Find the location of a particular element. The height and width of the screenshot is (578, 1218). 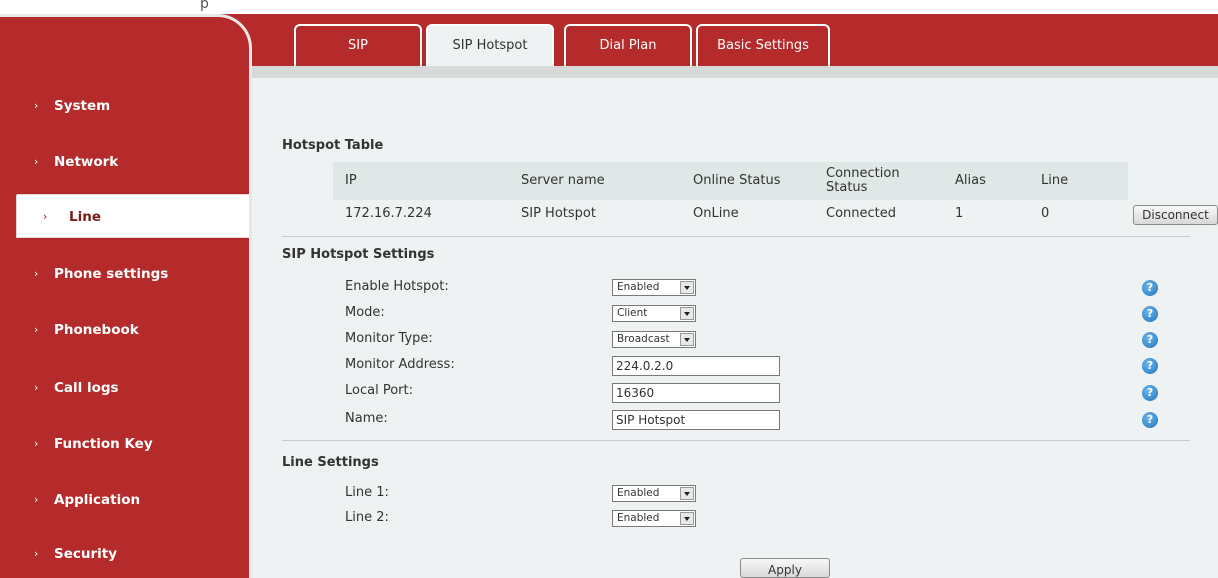

local-port-input: 16360 is located at coordinates (696, 393).